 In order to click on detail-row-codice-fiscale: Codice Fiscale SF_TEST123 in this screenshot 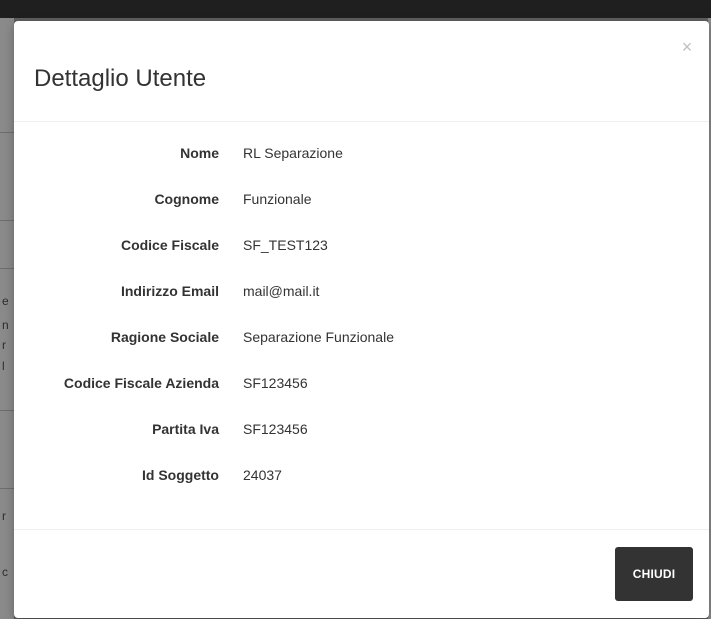, I will do `click(361, 255)`.